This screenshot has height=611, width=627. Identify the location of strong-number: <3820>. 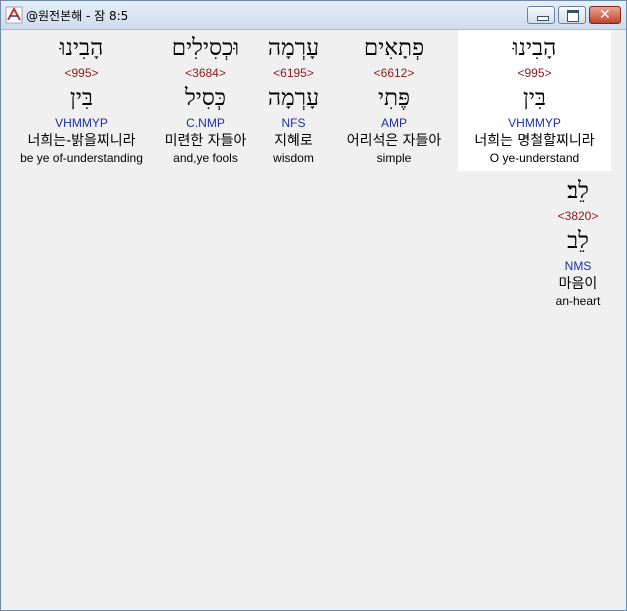
(578, 216).